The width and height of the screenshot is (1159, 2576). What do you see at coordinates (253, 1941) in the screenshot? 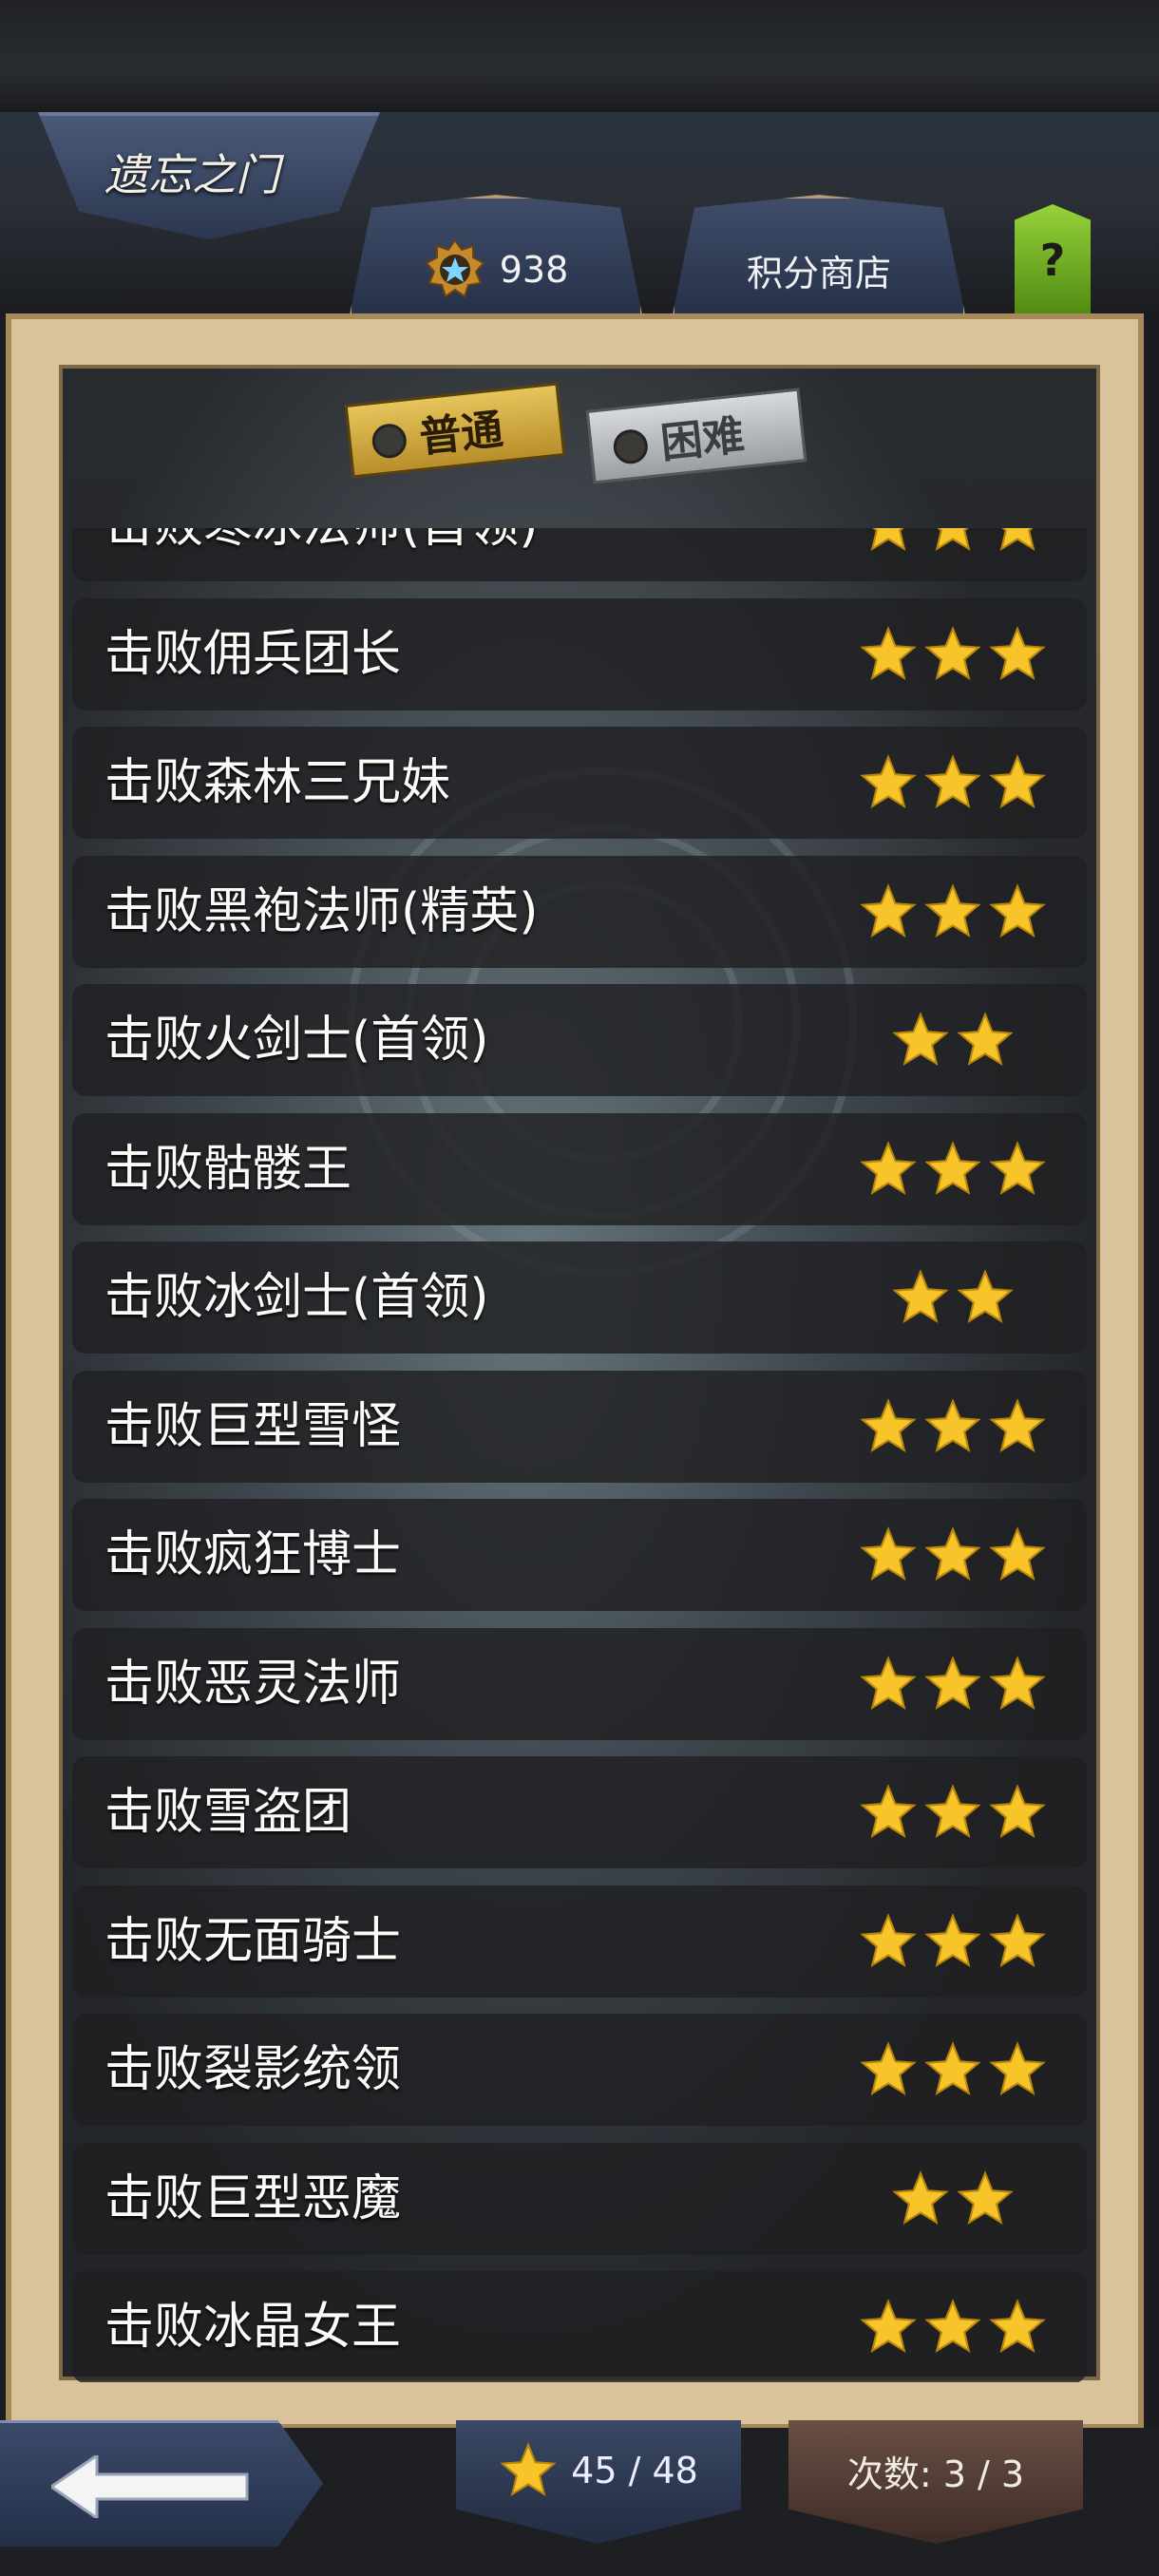
I see `mission-label: 击败无面骑士` at bounding box center [253, 1941].